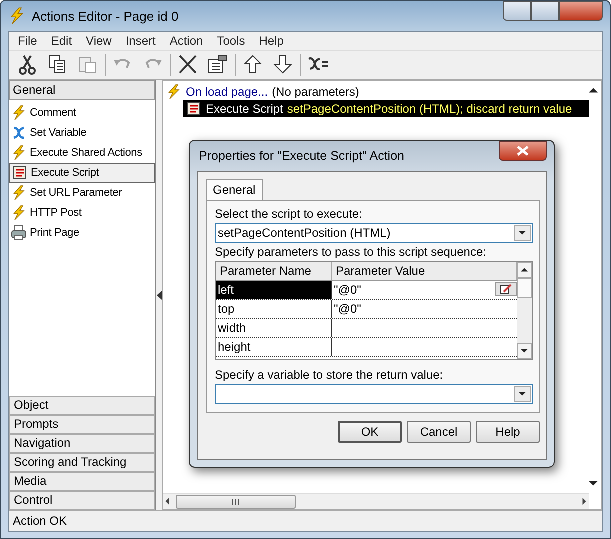  What do you see at coordinates (167, 501) in the screenshot?
I see `scroll-left-icon` at bounding box center [167, 501].